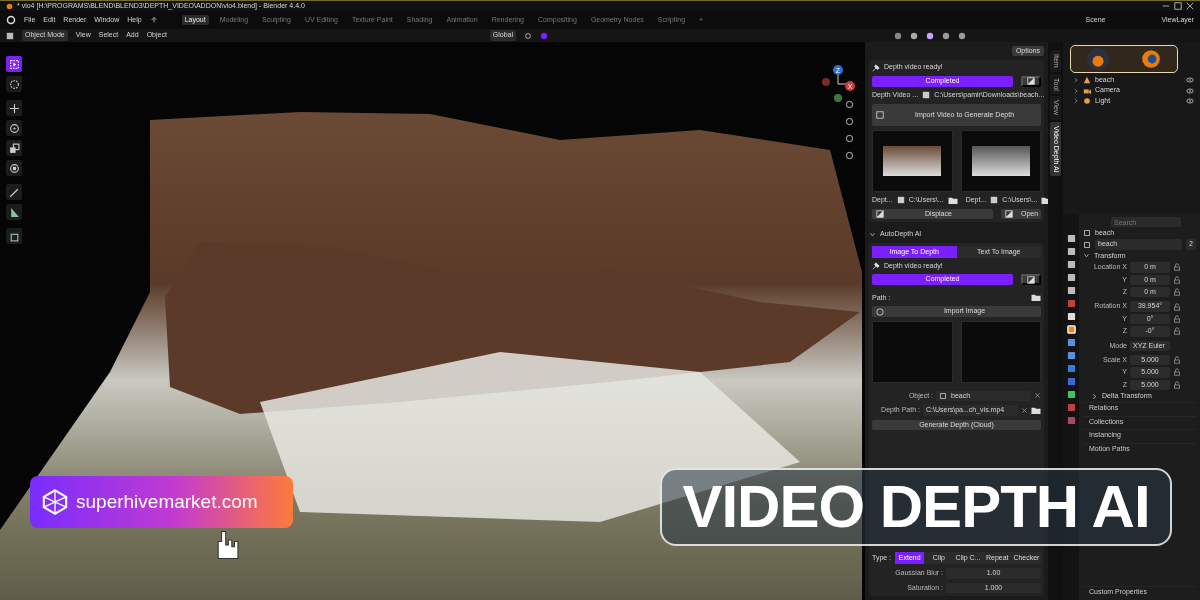 This screenshot has height=600, width=1200. I want to click on data-tab-icon, so click(1071, 394).